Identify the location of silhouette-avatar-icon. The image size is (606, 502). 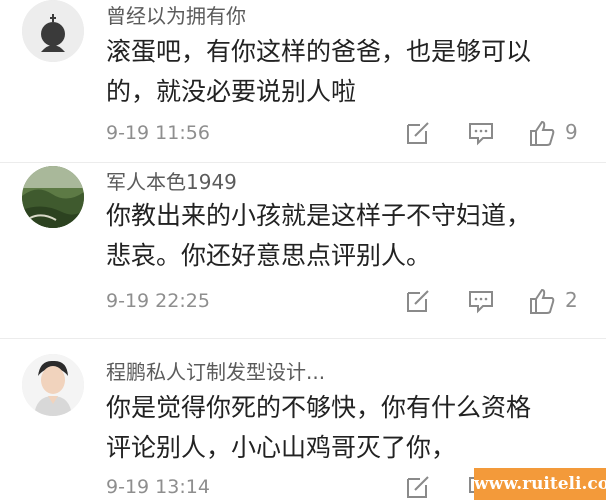
(53, 31).